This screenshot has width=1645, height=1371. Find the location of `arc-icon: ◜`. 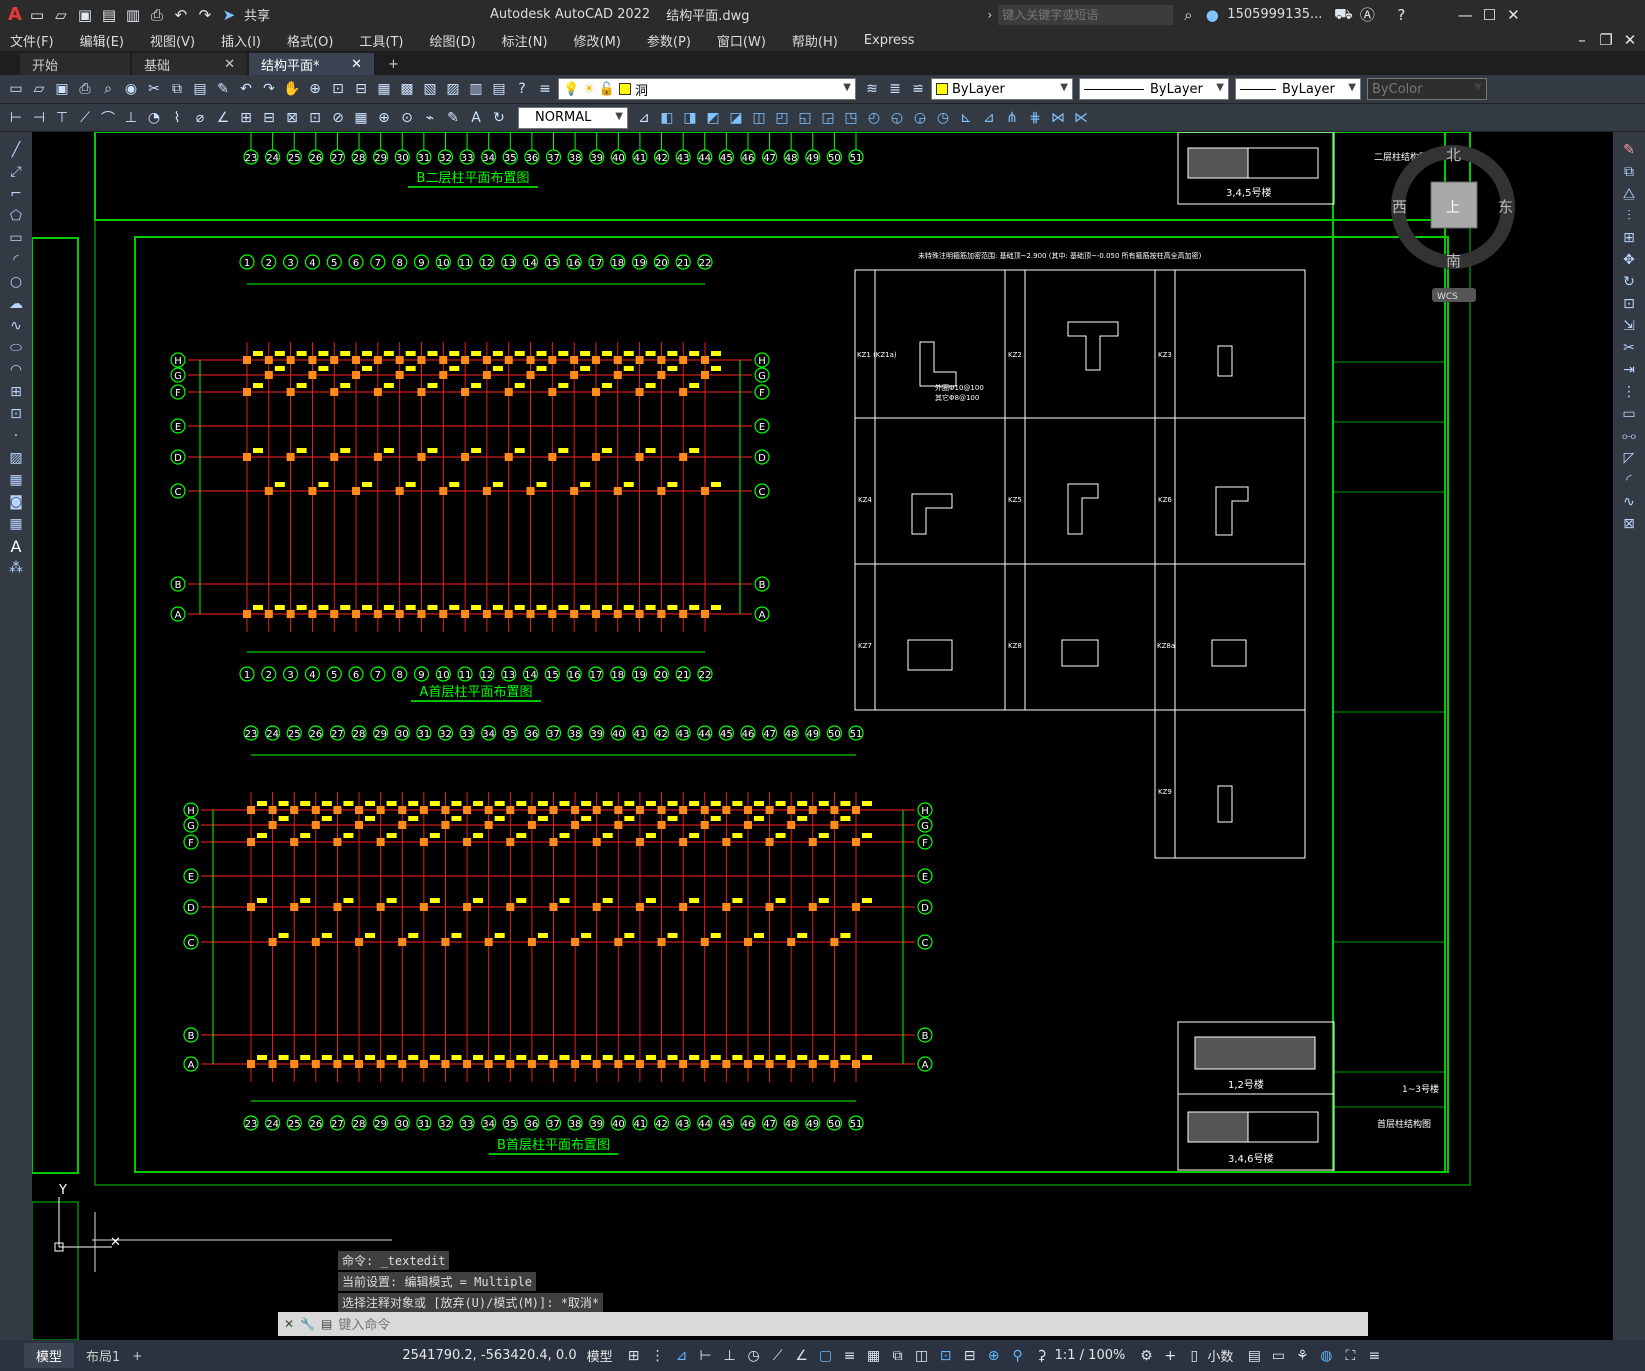

arc-icon: ◜ is located at coordinates (16, 260).